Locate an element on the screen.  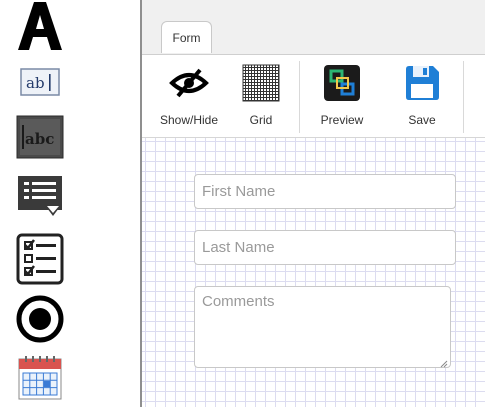
palette-item-dropdown is located at coordinates (40, 196).